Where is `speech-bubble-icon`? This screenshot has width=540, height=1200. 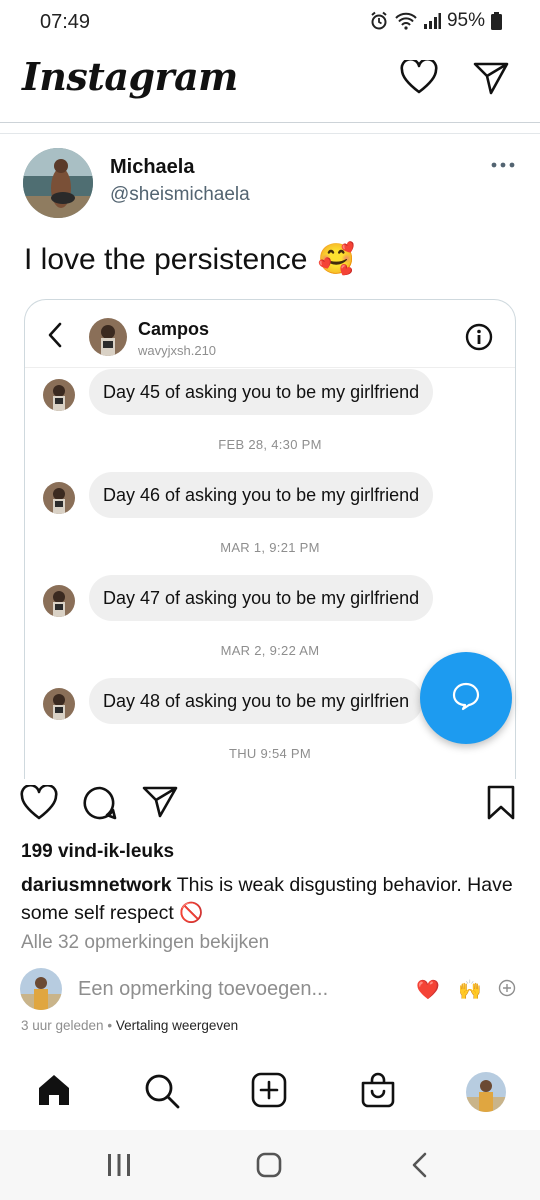 speech-bubble-icon is located at coordinates (466, 698).